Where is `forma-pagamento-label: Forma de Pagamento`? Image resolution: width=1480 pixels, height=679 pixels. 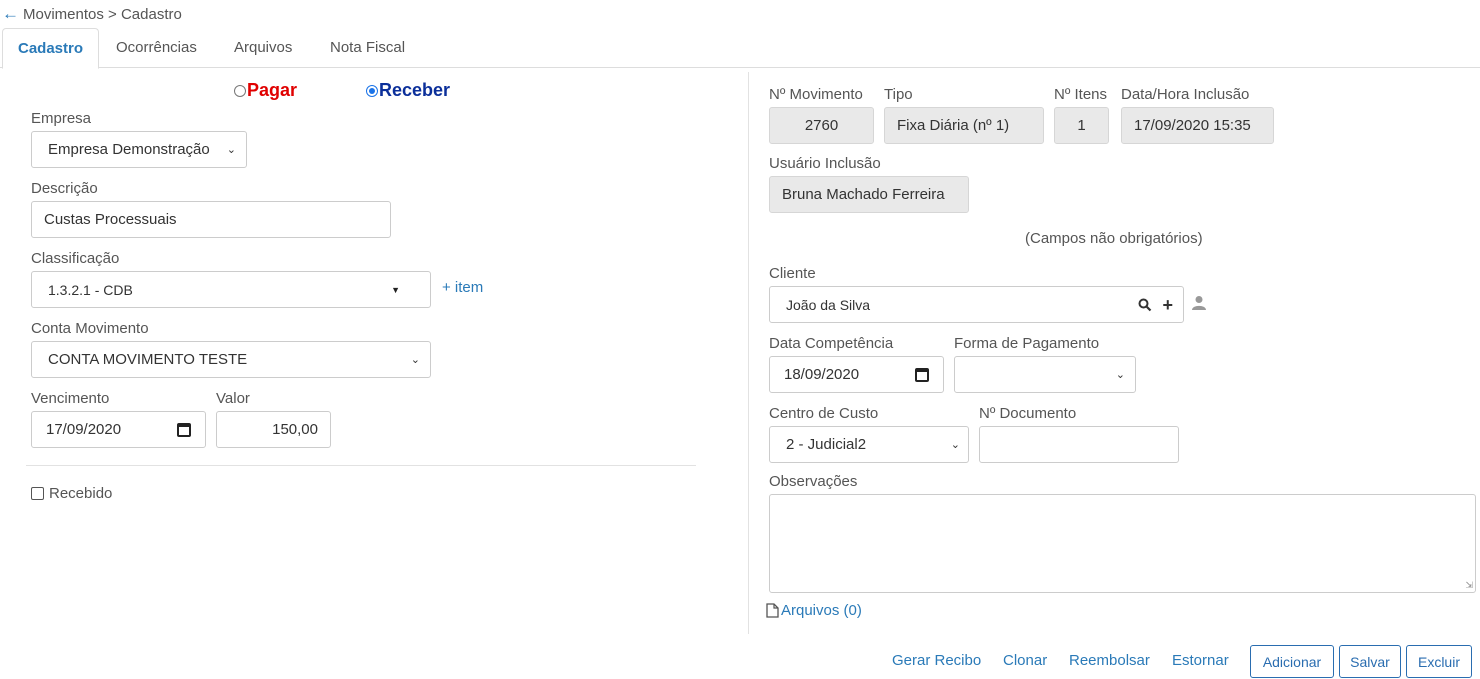 forma-pagamento-label: Forma de Pagamento is located at coordinates (1027, 343).